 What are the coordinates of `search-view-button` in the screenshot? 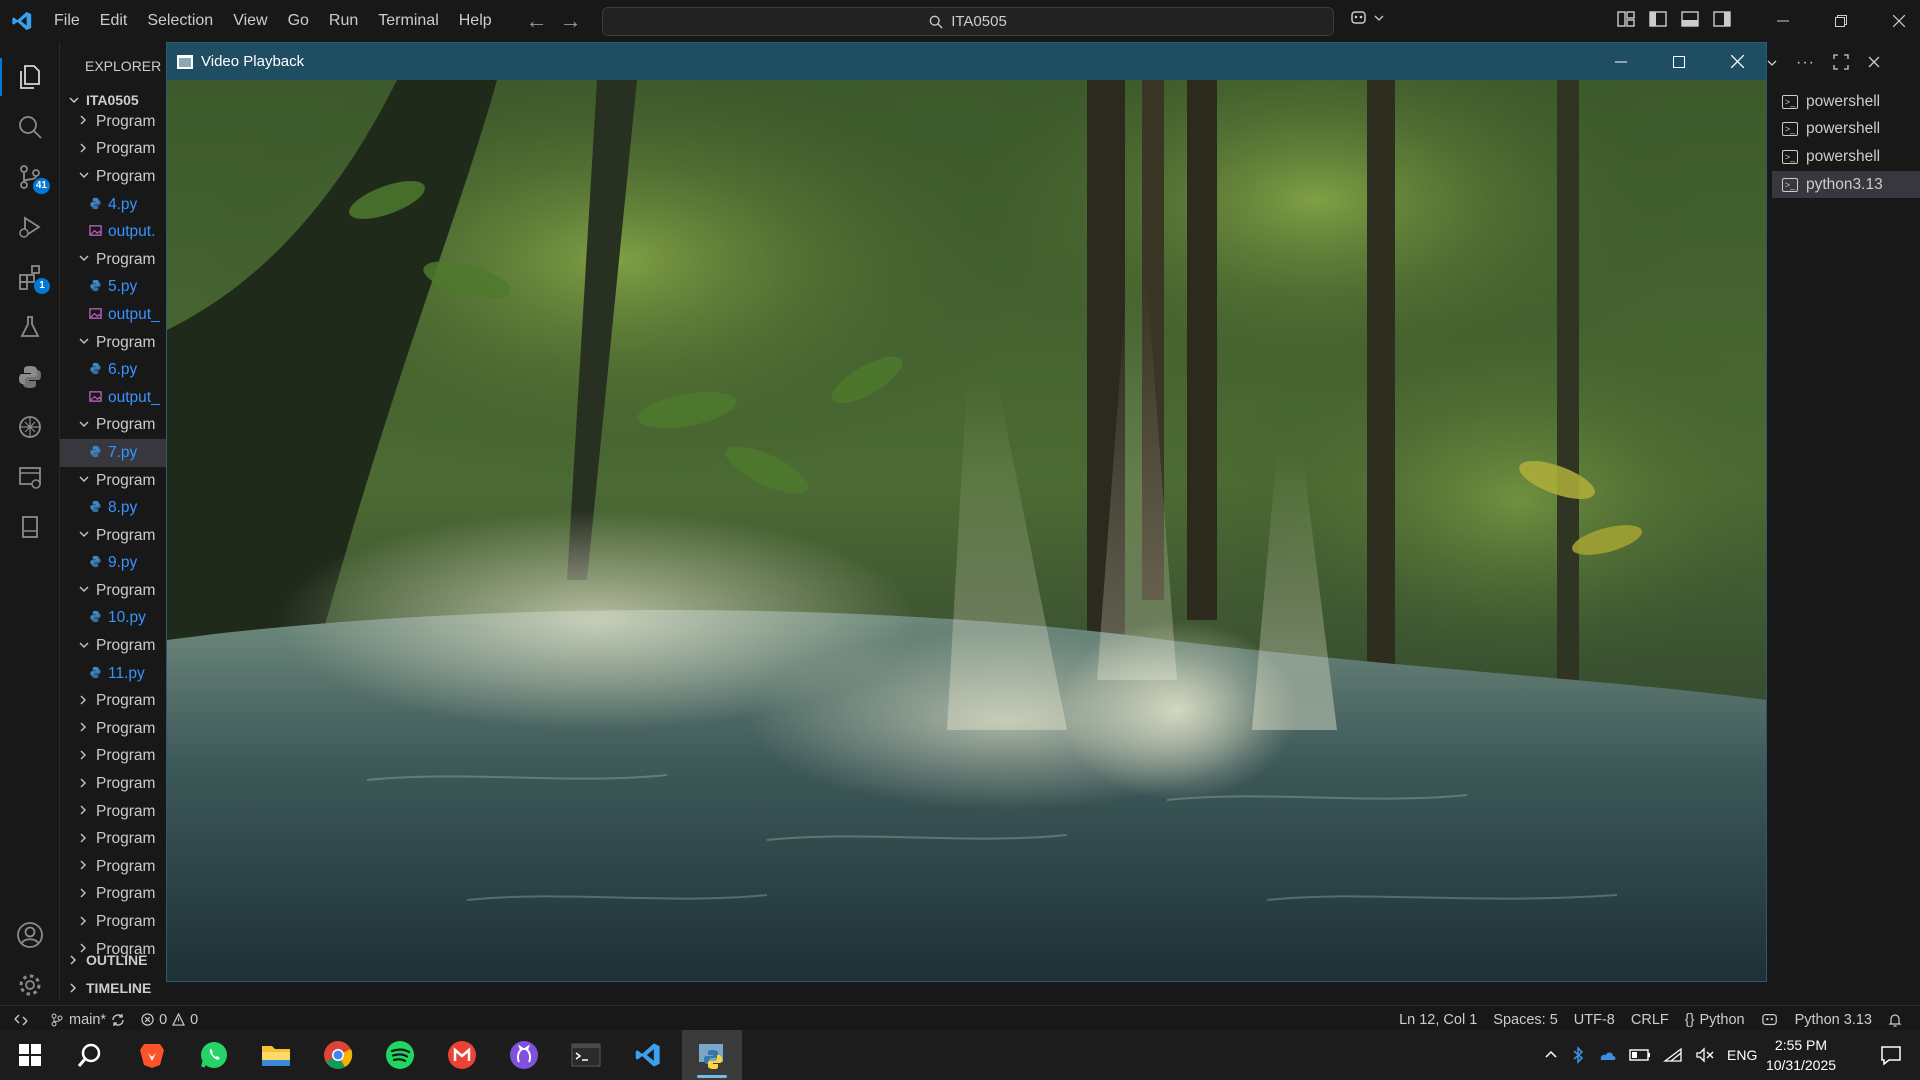 It's located at (30, 127).